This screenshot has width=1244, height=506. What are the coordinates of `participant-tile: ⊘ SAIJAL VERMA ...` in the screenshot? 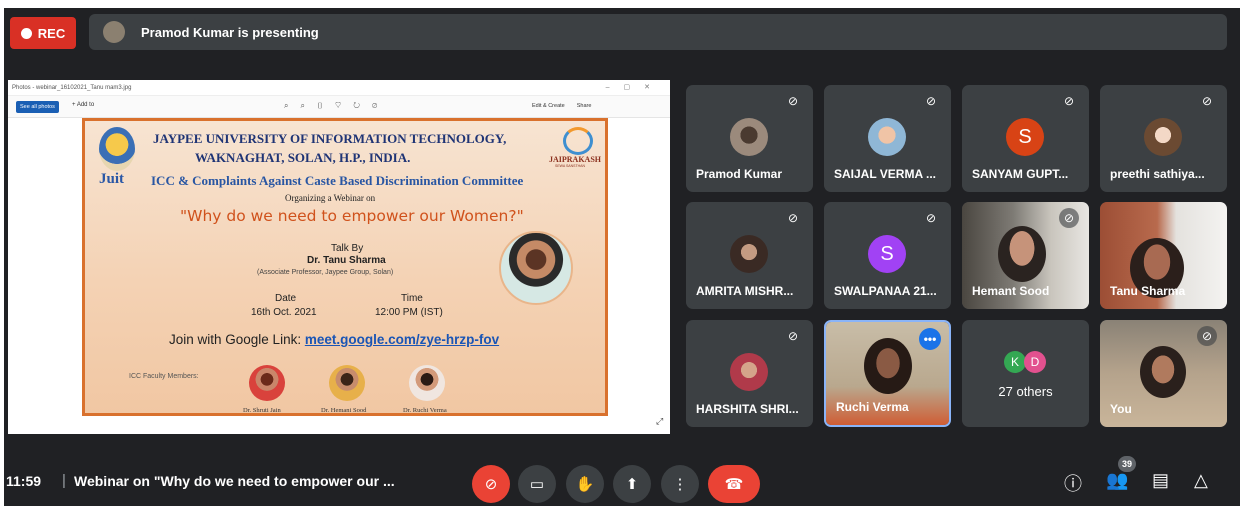 It's located at (887, 138).